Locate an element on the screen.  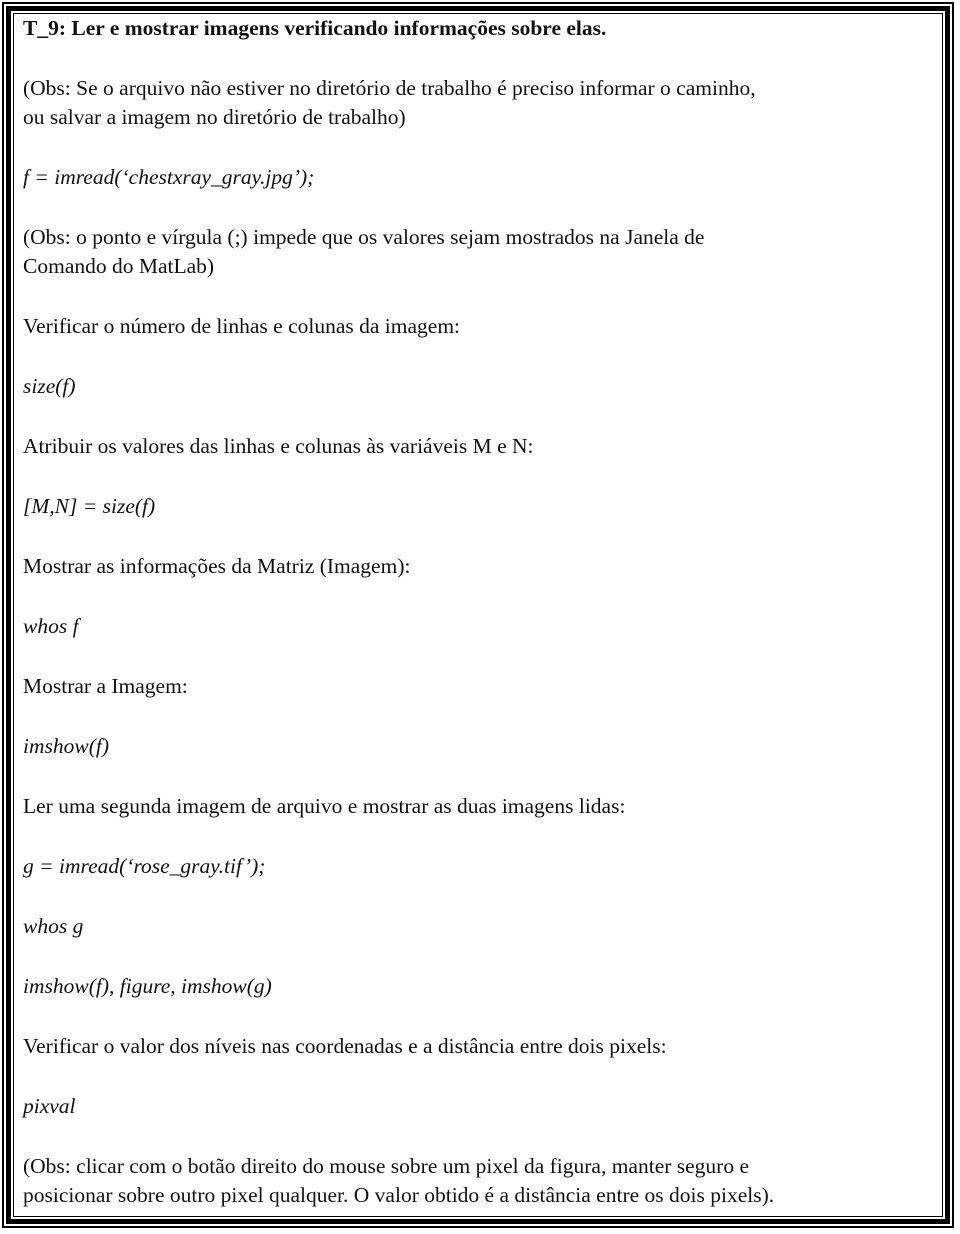
code-imshow-f: imshow(f) is located at coordinates (66, 746).